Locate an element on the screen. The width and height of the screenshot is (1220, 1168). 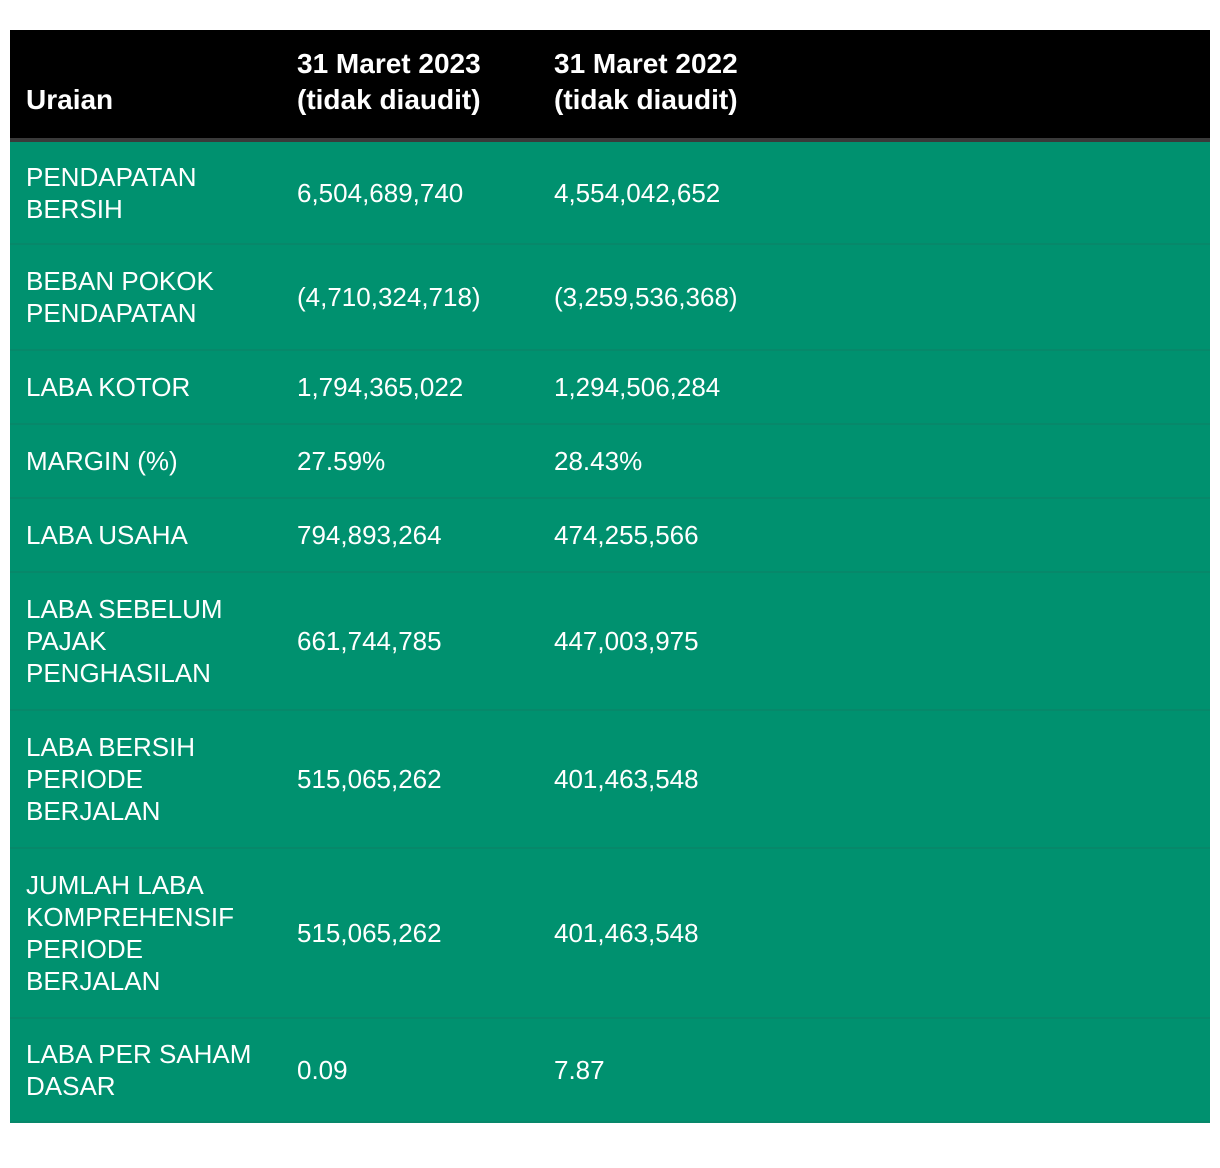
row-label: LABA BERSIH PERIODE BERJALAN is located at coordinates (111, 779).